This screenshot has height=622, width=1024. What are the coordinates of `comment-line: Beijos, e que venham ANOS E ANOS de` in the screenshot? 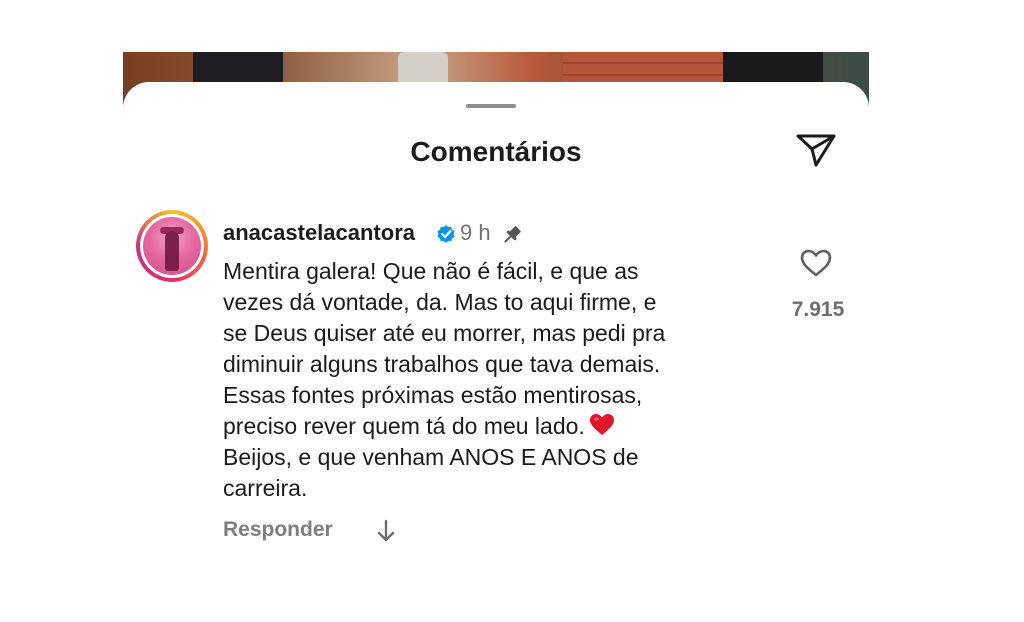 It's located at (431, 457).